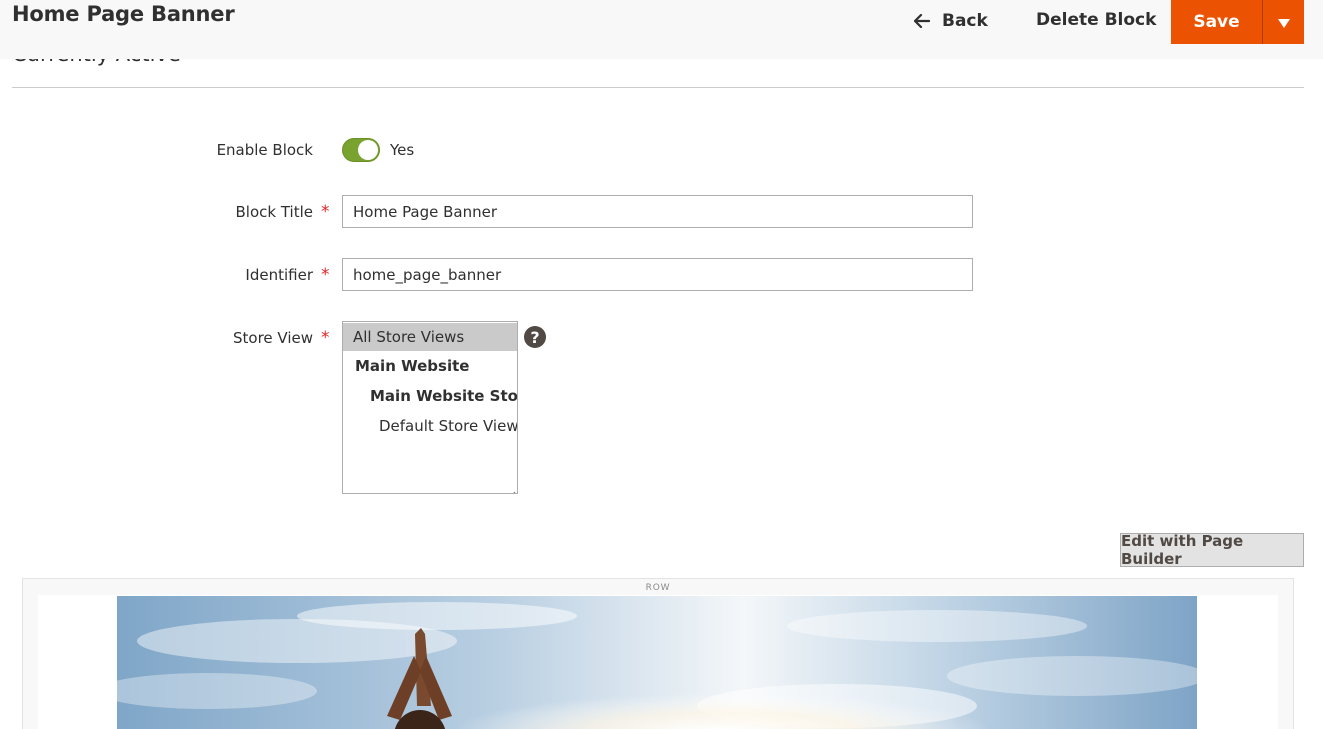 Image resolution: width=1323 pixels, height=729 pixels. I want to click on block-title-input, so click(657, 211).